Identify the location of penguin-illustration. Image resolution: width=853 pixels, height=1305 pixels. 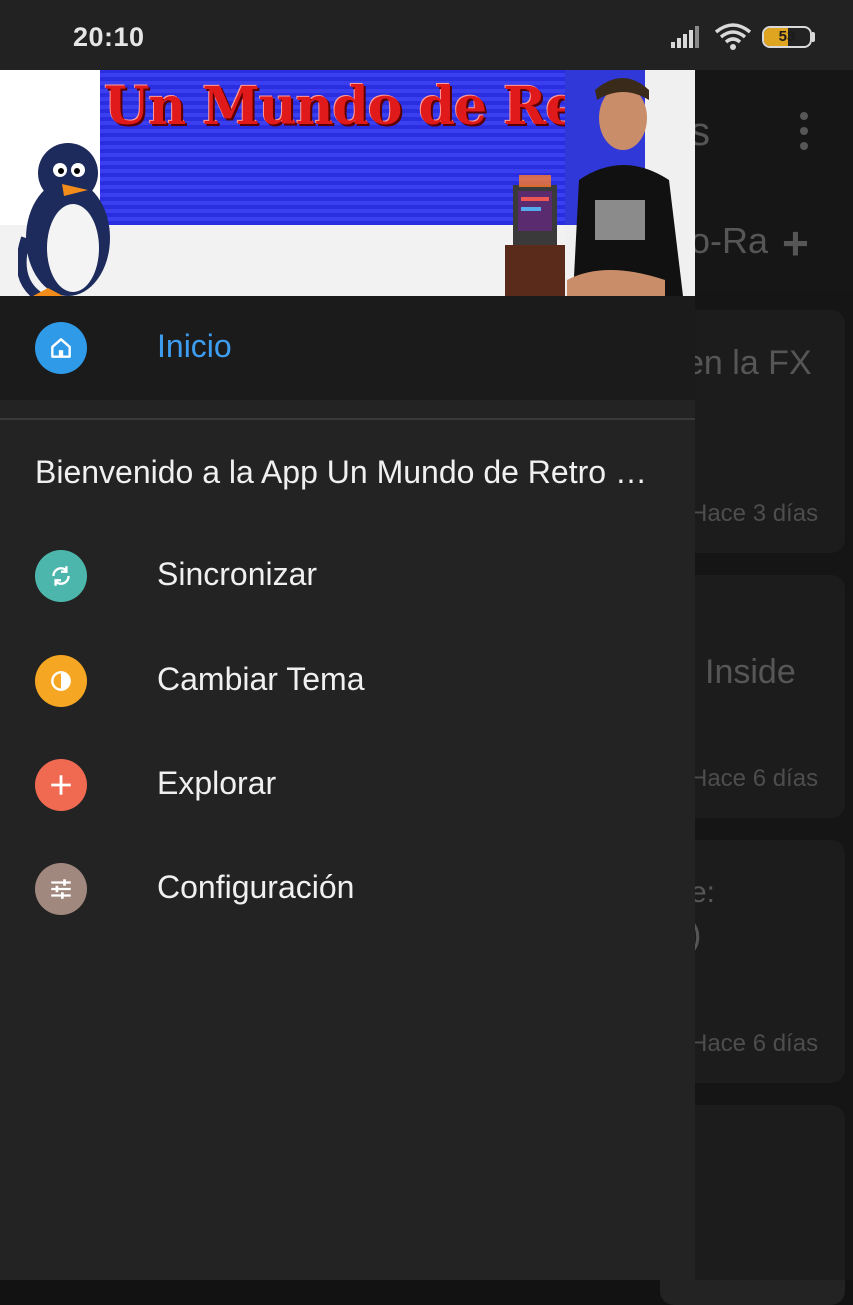
(64, 219).